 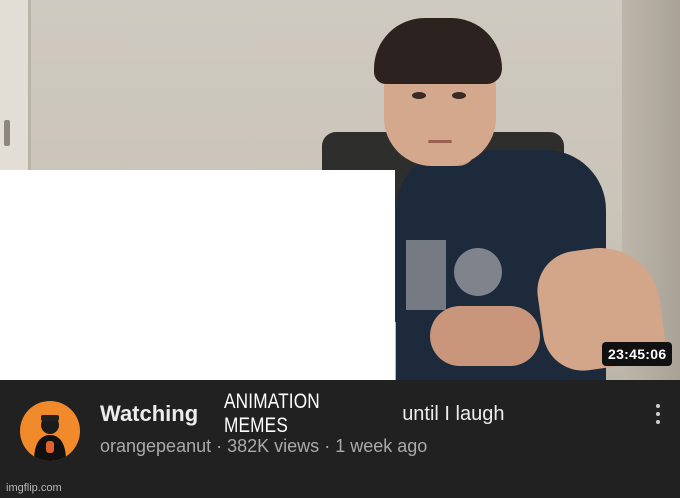 I want to click on title-prefix: Watching, so click(x=149, y=413).